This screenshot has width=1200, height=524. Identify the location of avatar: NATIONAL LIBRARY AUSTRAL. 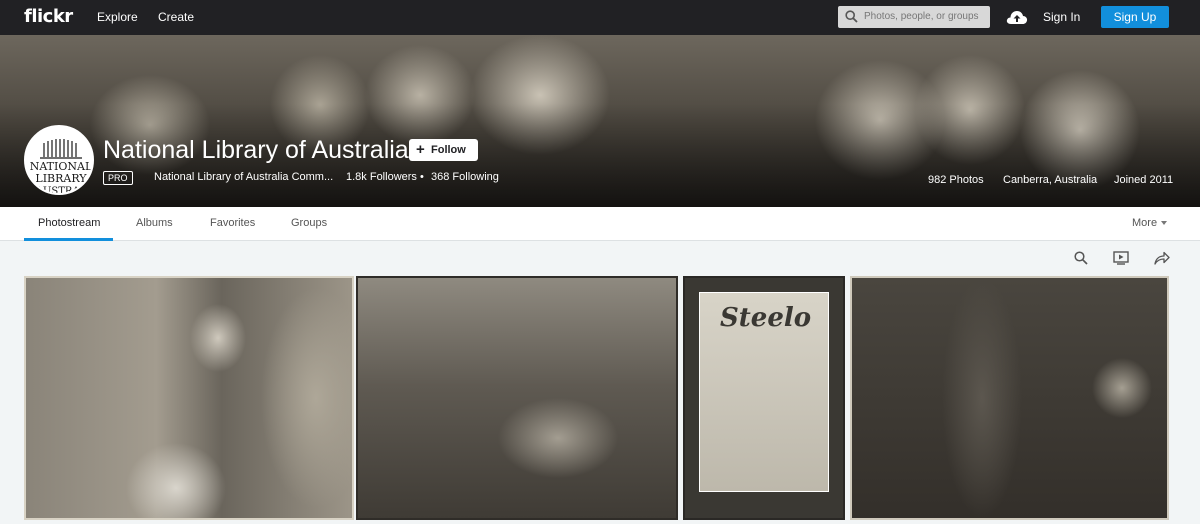
(59, 160).